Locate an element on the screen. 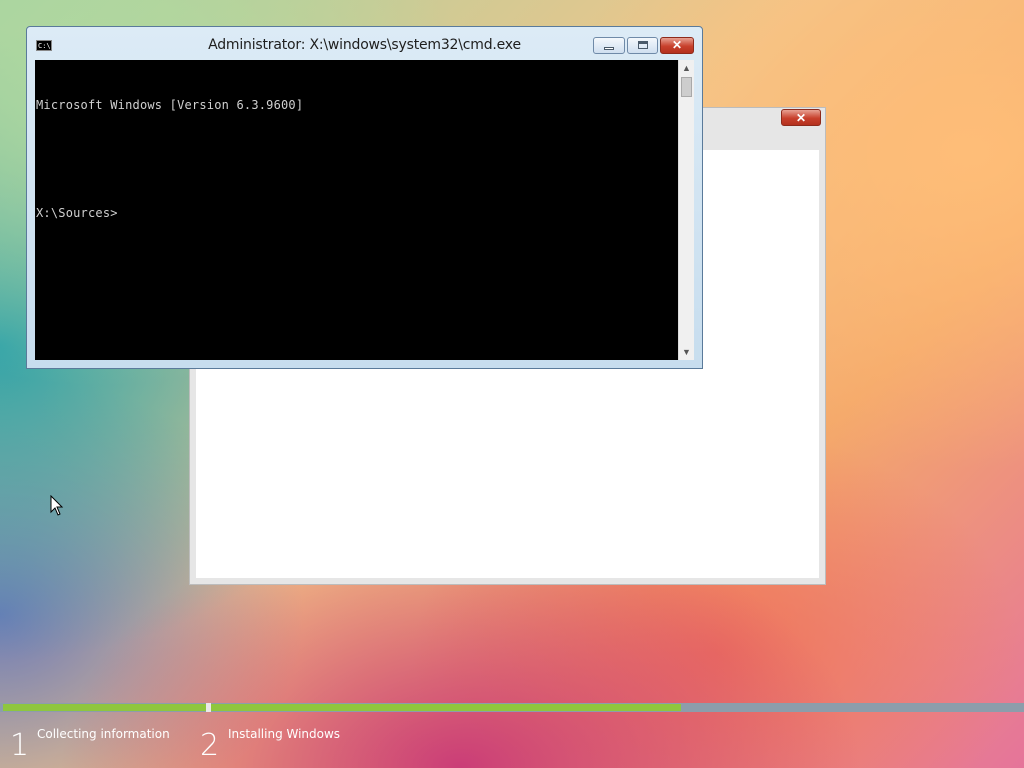 This screenshot has width=1024, height=768. minimize-icon is located at coordinates (609, 48).